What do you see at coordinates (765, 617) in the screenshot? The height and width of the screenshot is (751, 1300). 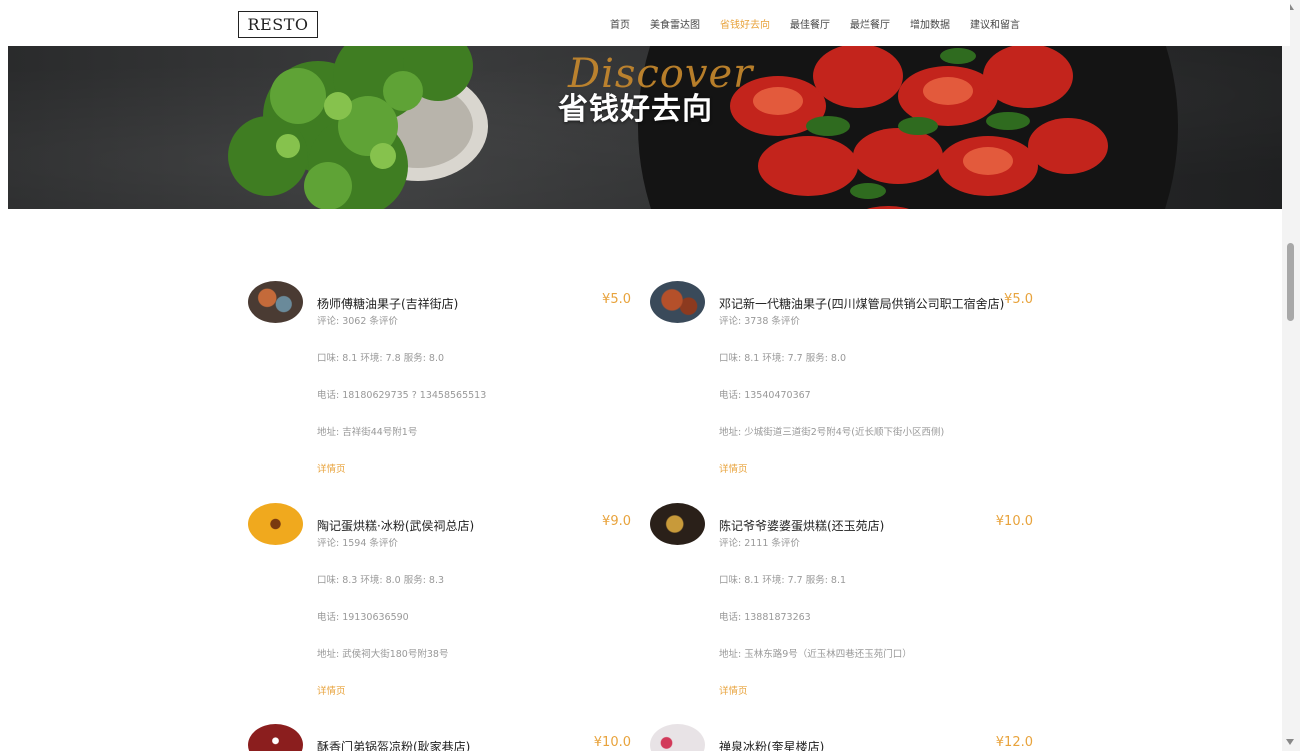 I see `restaurant-phone: 电话: 13881873263` at bounding box center [765, 617].